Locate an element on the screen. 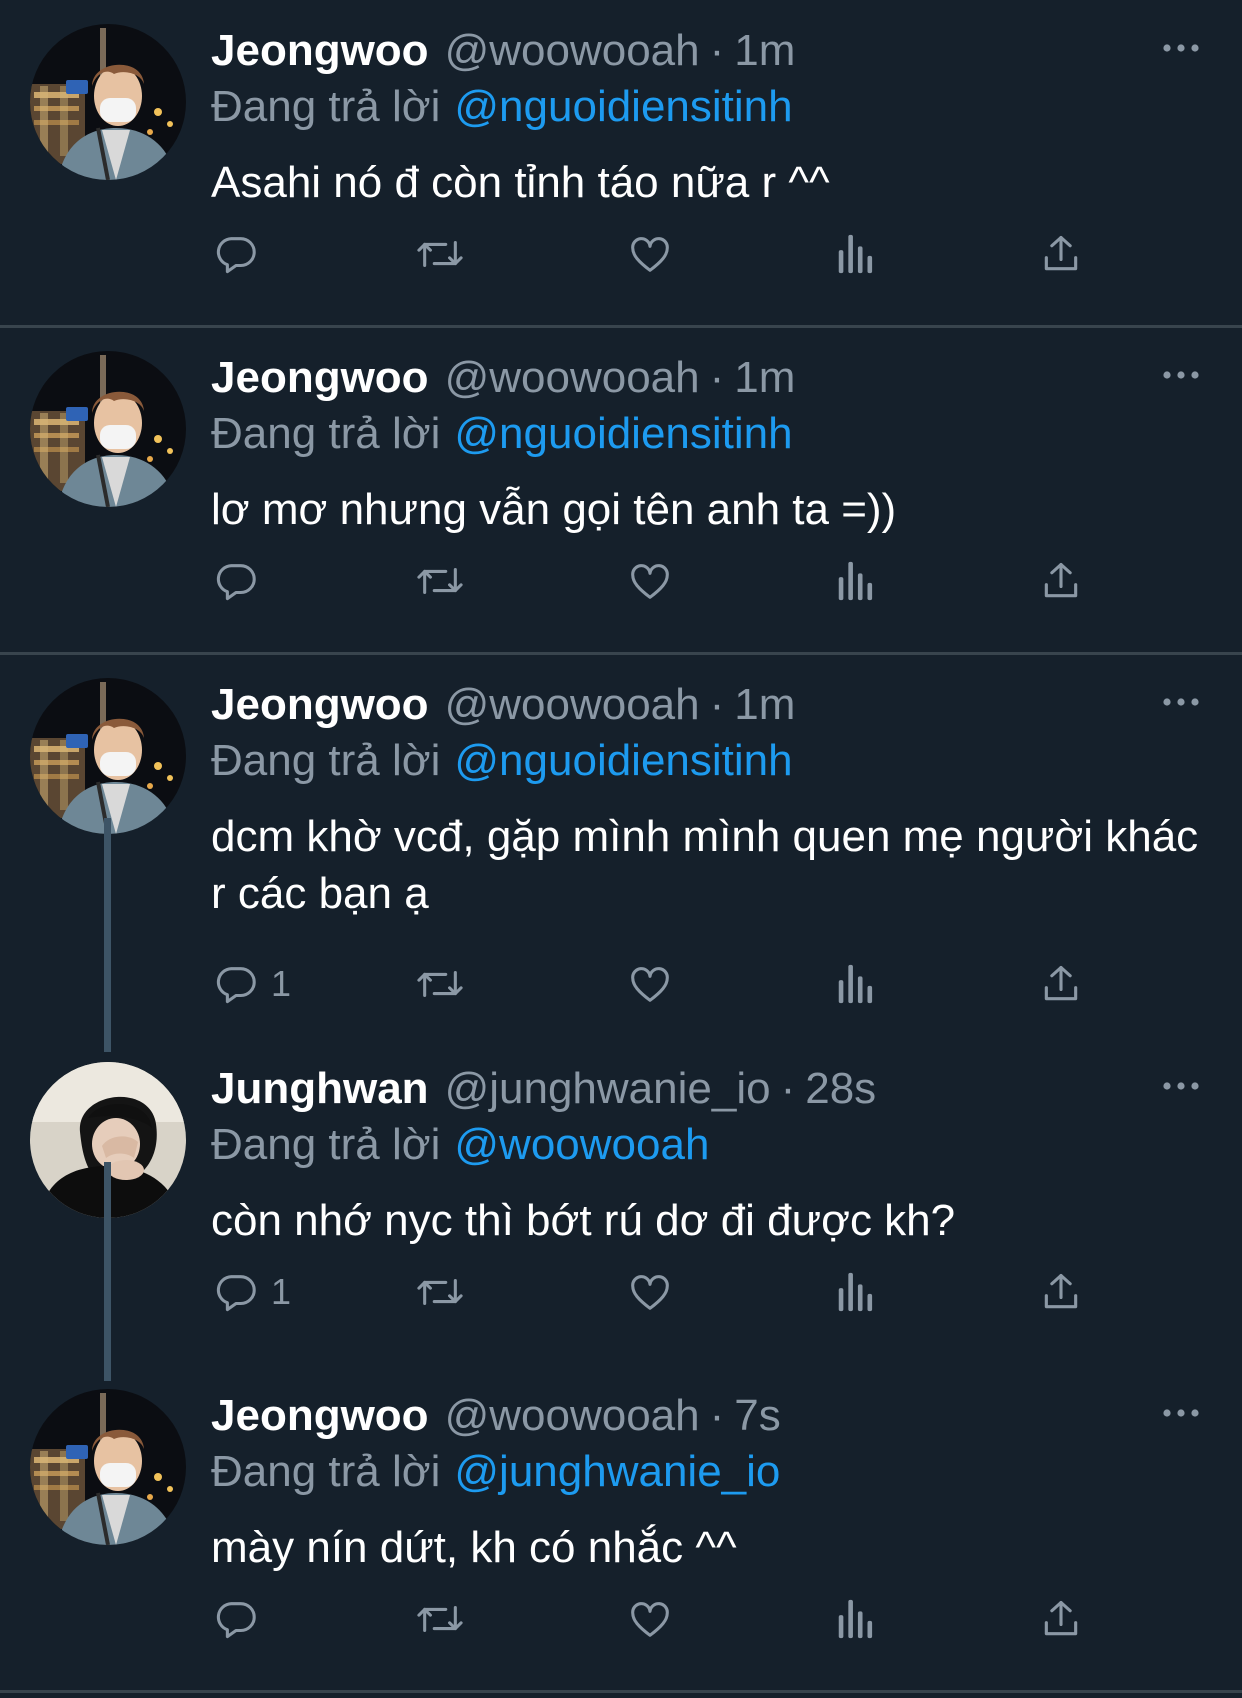 Image resolution: width=1242 pixels, height=1698 pixels. timestamp: 7s is located at coordinates (757, 1416).